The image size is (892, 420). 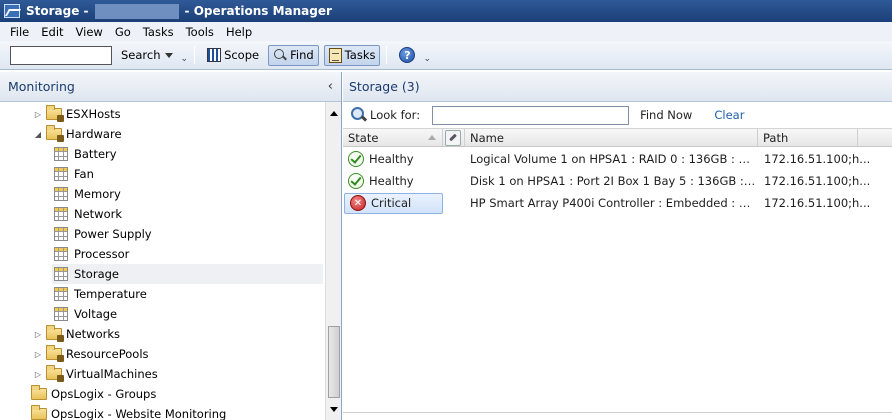 What do you see at coordinates (359, 115) in the screenshot?
I see `magnifier-icon` at bounding box center [359, 115].